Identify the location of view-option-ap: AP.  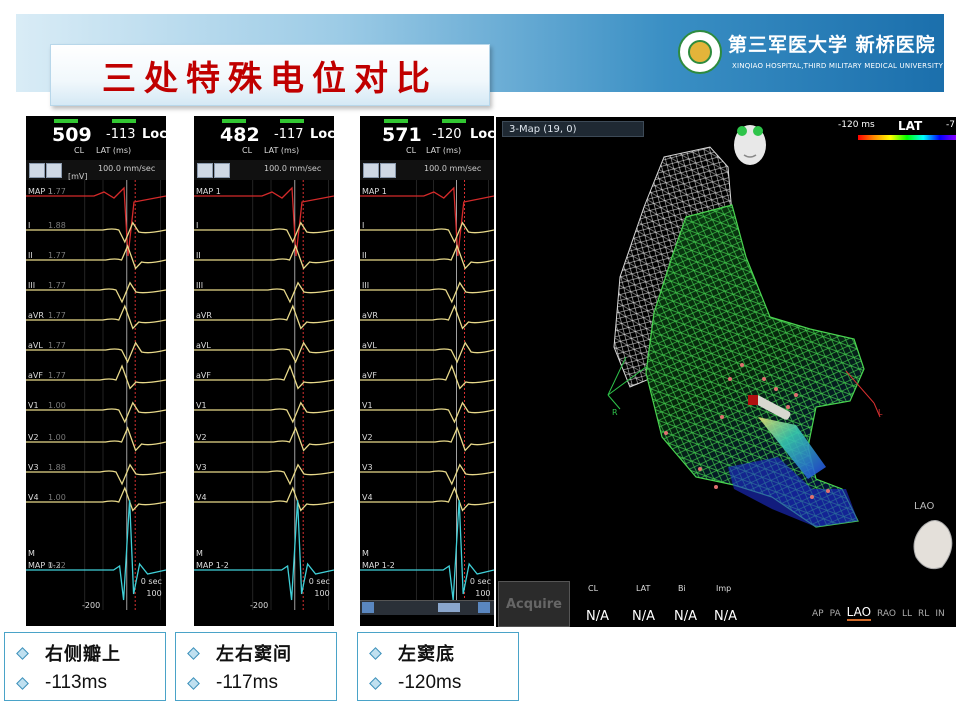
(818, 614).